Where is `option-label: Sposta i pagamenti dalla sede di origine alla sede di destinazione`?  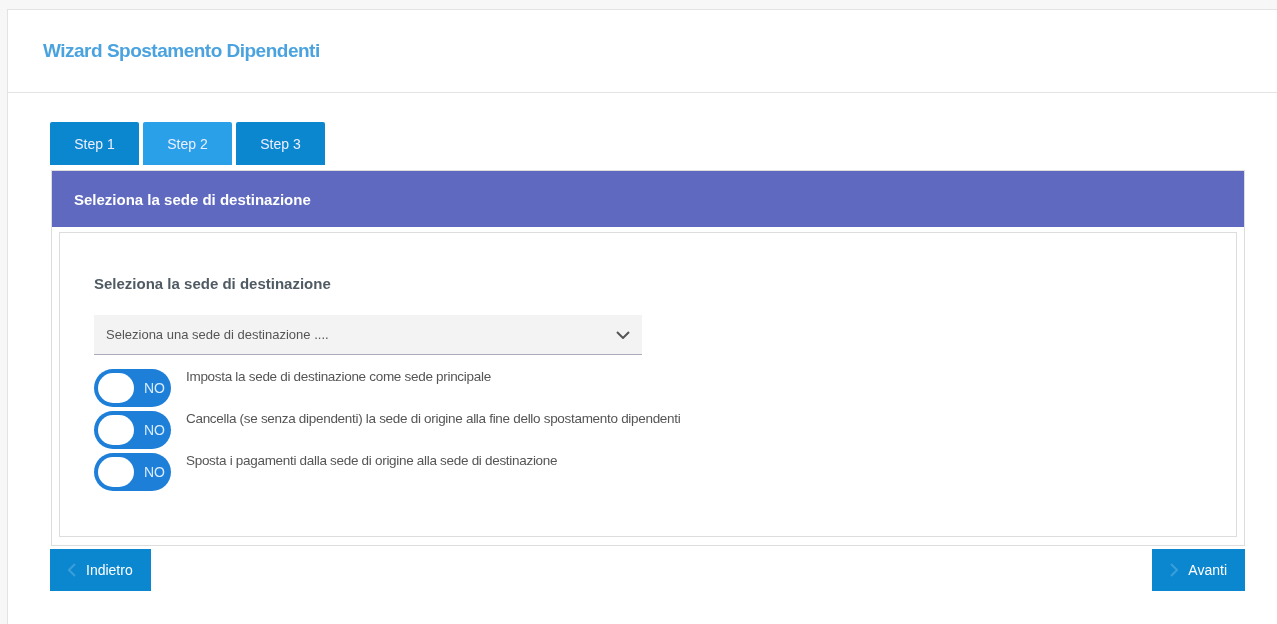 option-label: Sposta i pagamenti dalla sede di origine alla sede di destinazione is located at coordinates (372, 460).